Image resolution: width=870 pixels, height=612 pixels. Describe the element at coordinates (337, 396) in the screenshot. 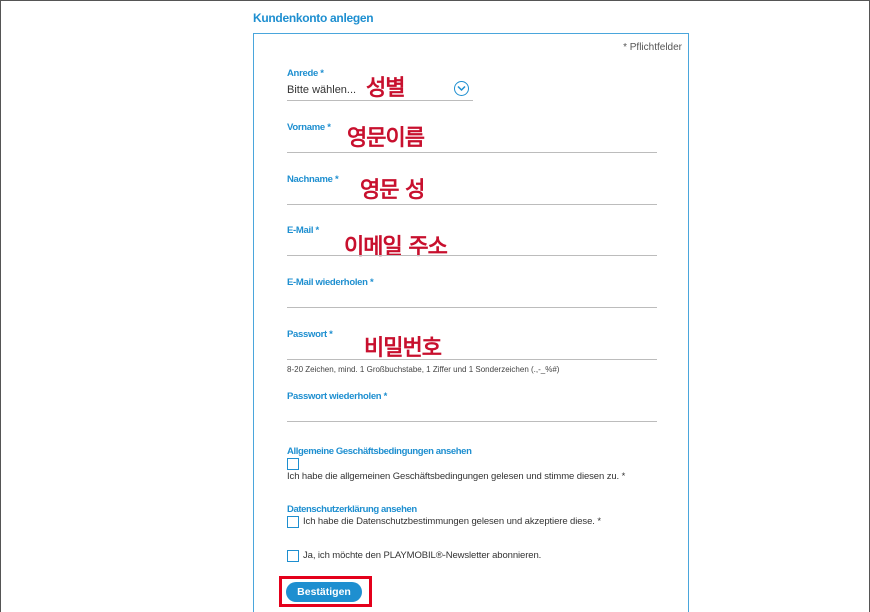

I see `passwort-repeat-label: Passwort wiederholen *` at that location.